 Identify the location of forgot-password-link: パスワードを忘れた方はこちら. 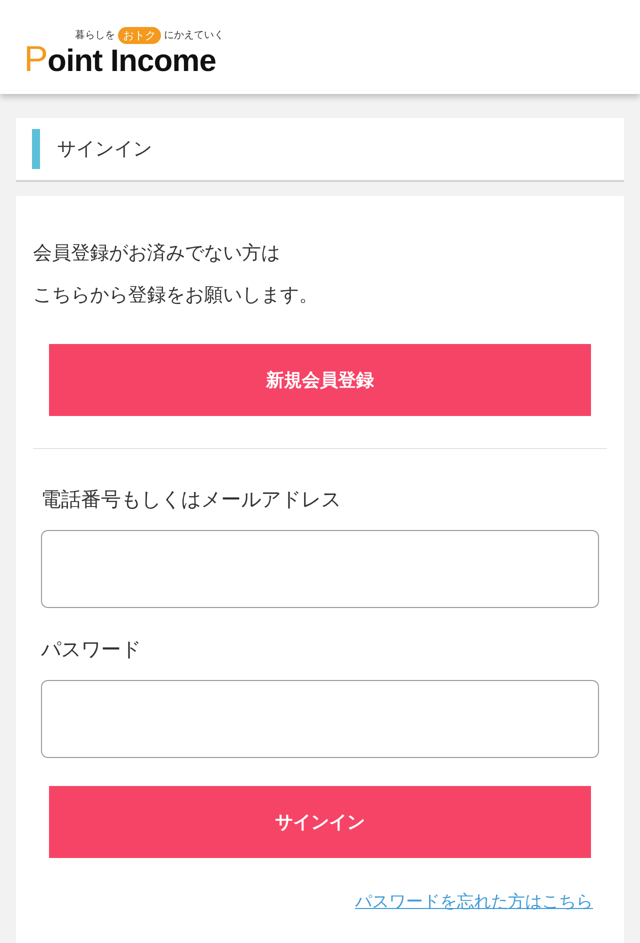
(474, 901).